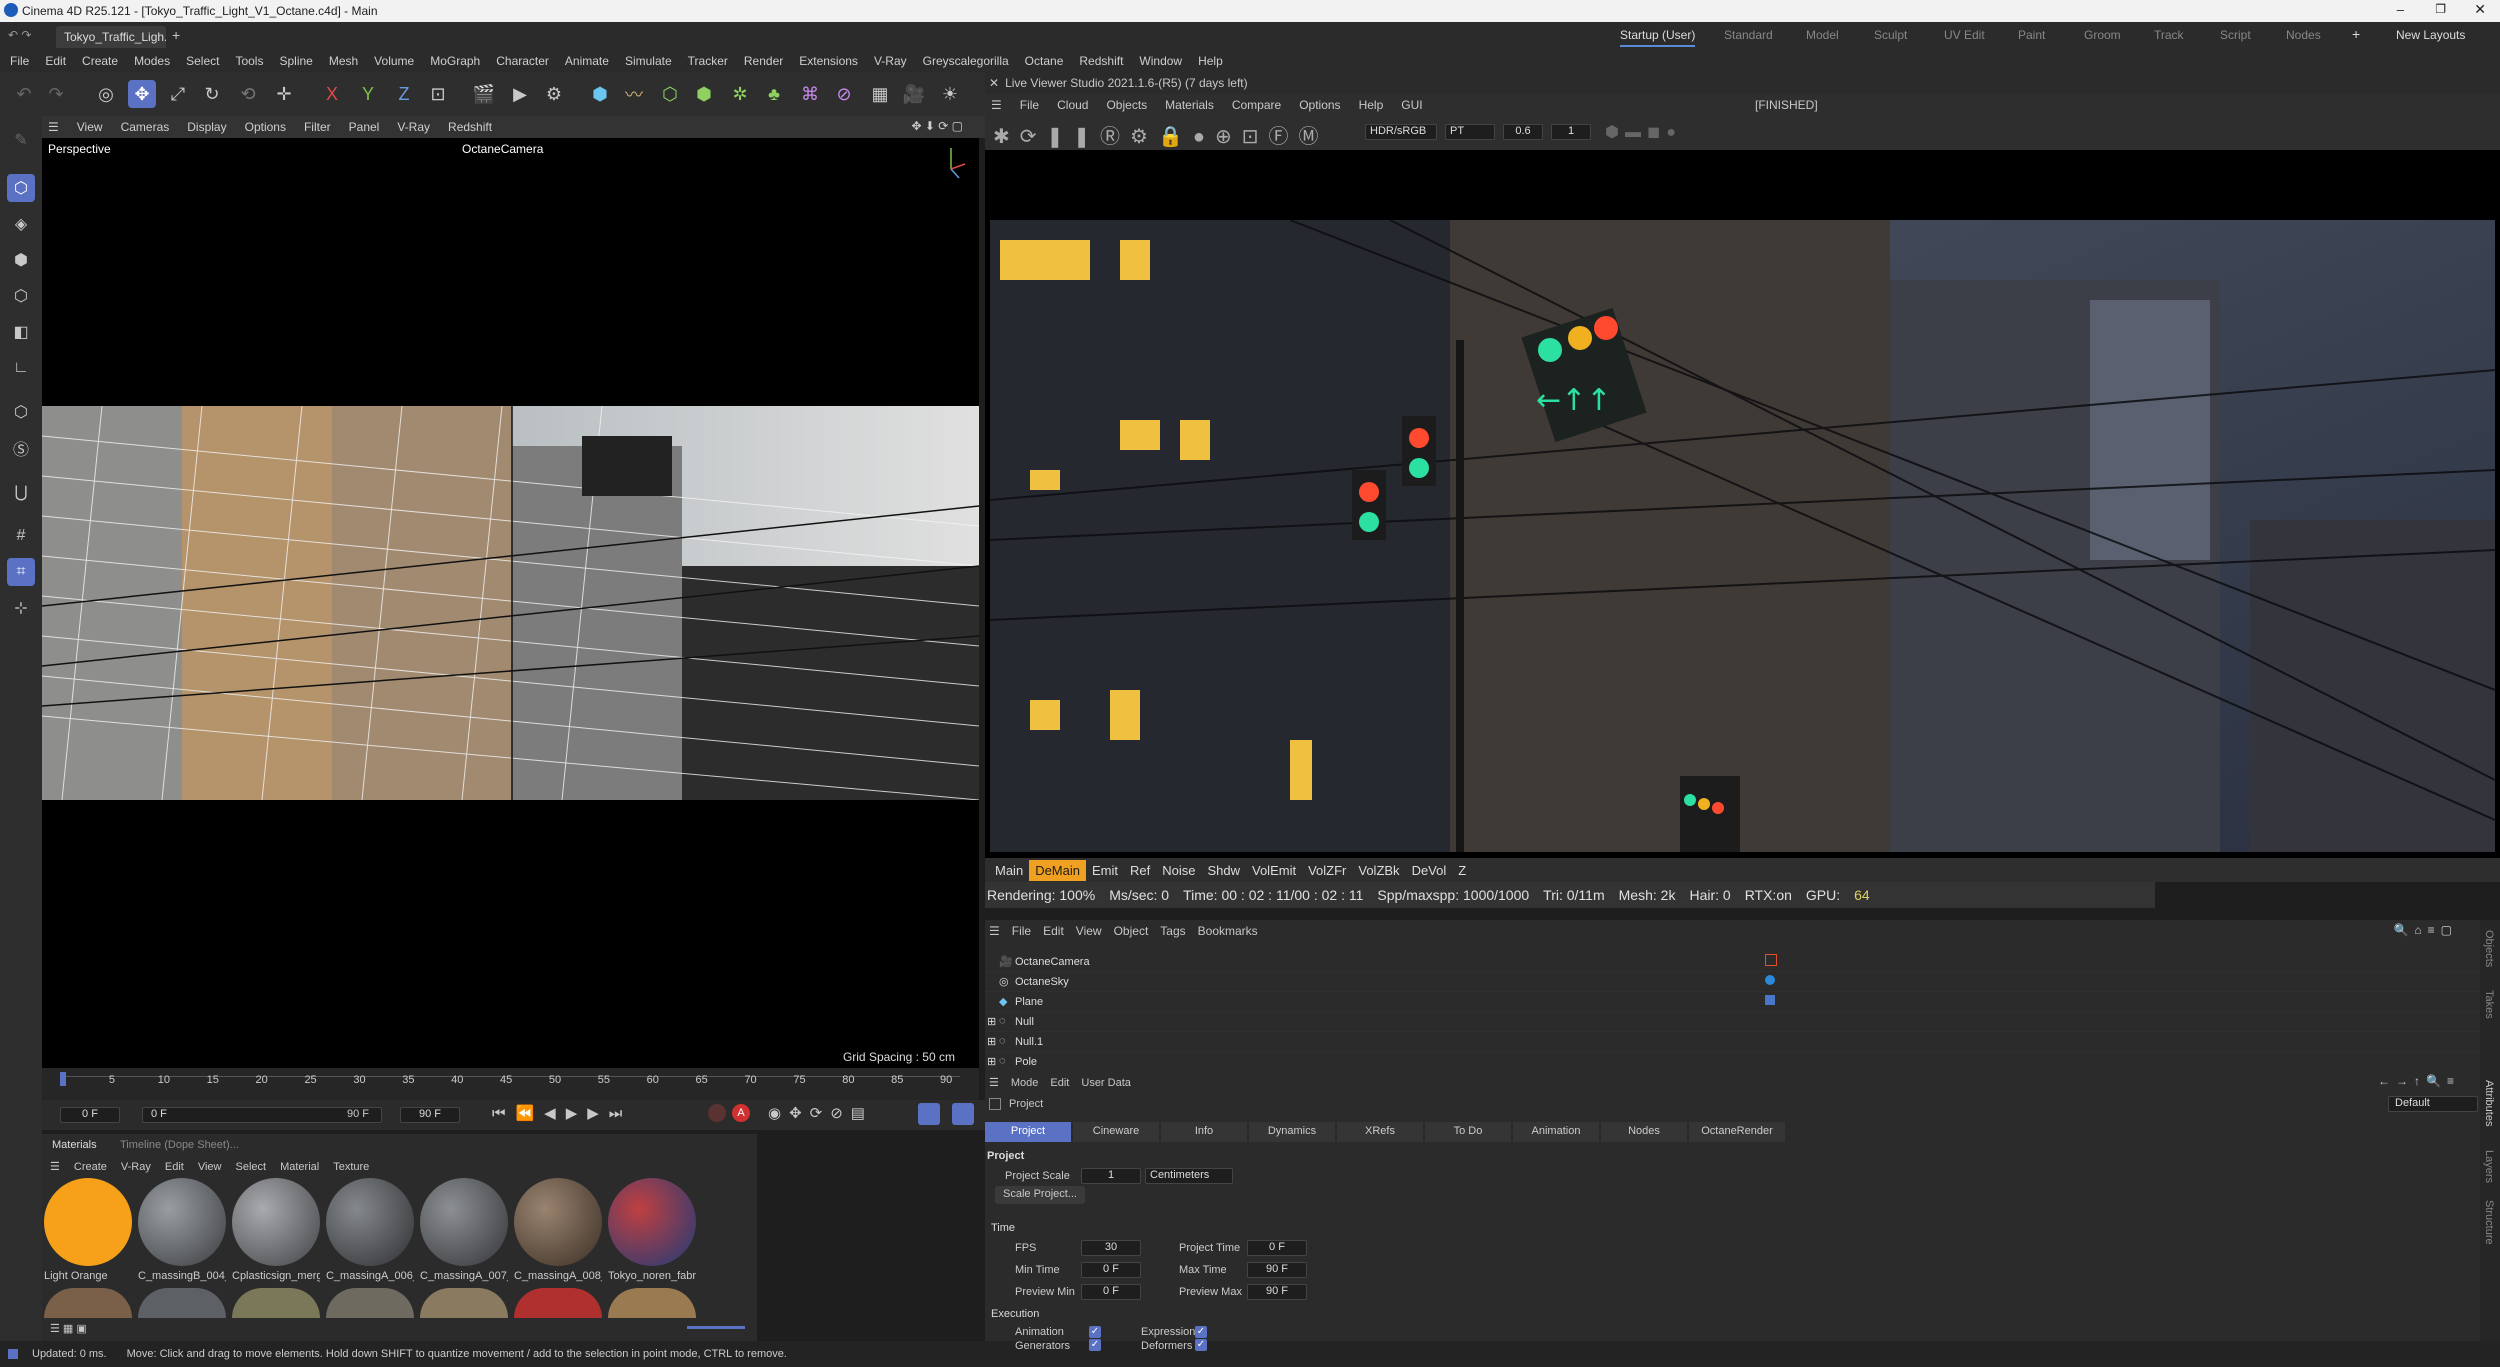  What do you see at coordinates (21, 448) in the screenshot?
I see `snap-icon: Ⓢ` at bounding box center [21, 448].